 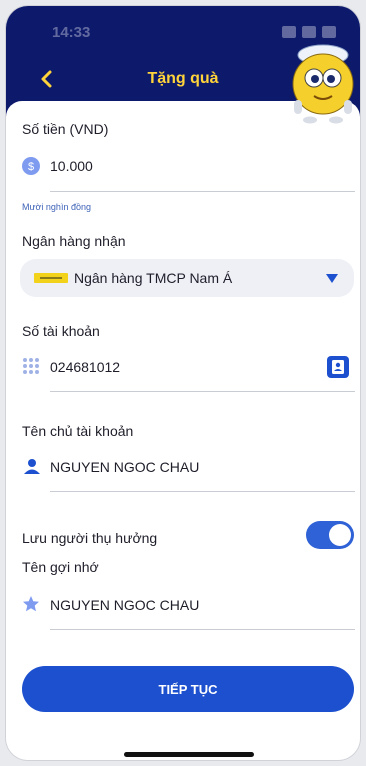 What do you see at coordinates (125, 467) in the screenshot?
I see `account-name-value: NGUYEN NGOC CHAU` at bounding box center [125, 467].